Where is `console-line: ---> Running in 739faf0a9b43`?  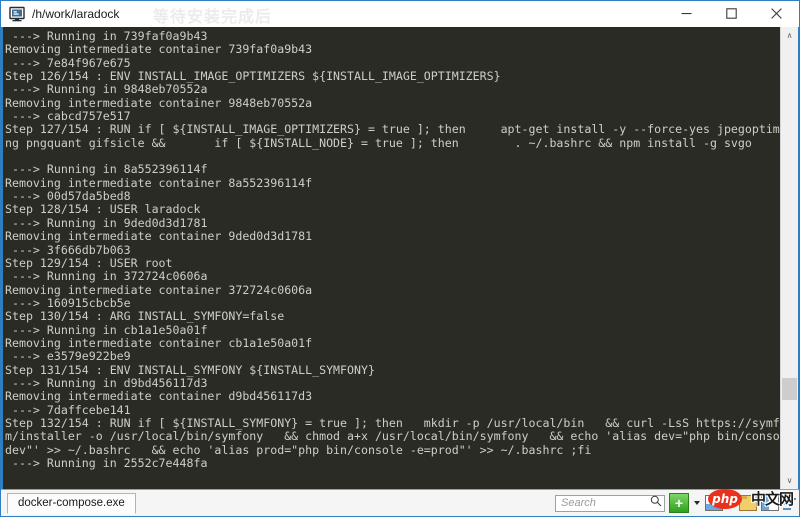 console-line: ---> Running in 739faf0a9b43 is located at coordinates (106, 36).